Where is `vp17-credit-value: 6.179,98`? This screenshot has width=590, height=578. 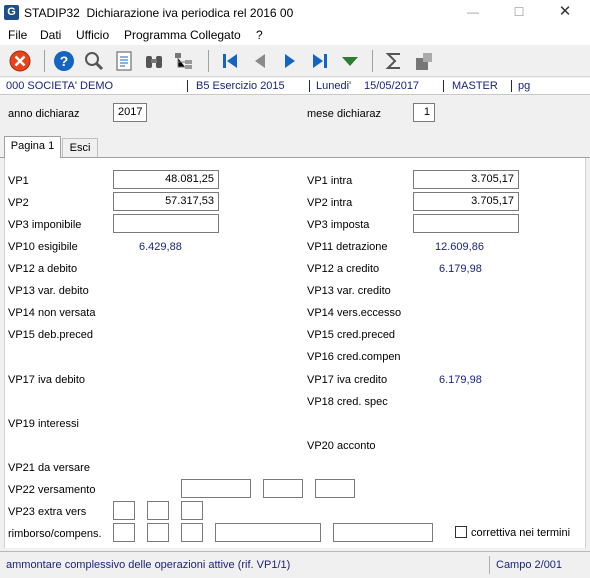 vp17-credit-value: 6.179,98 is located at coordinates (460, 380).